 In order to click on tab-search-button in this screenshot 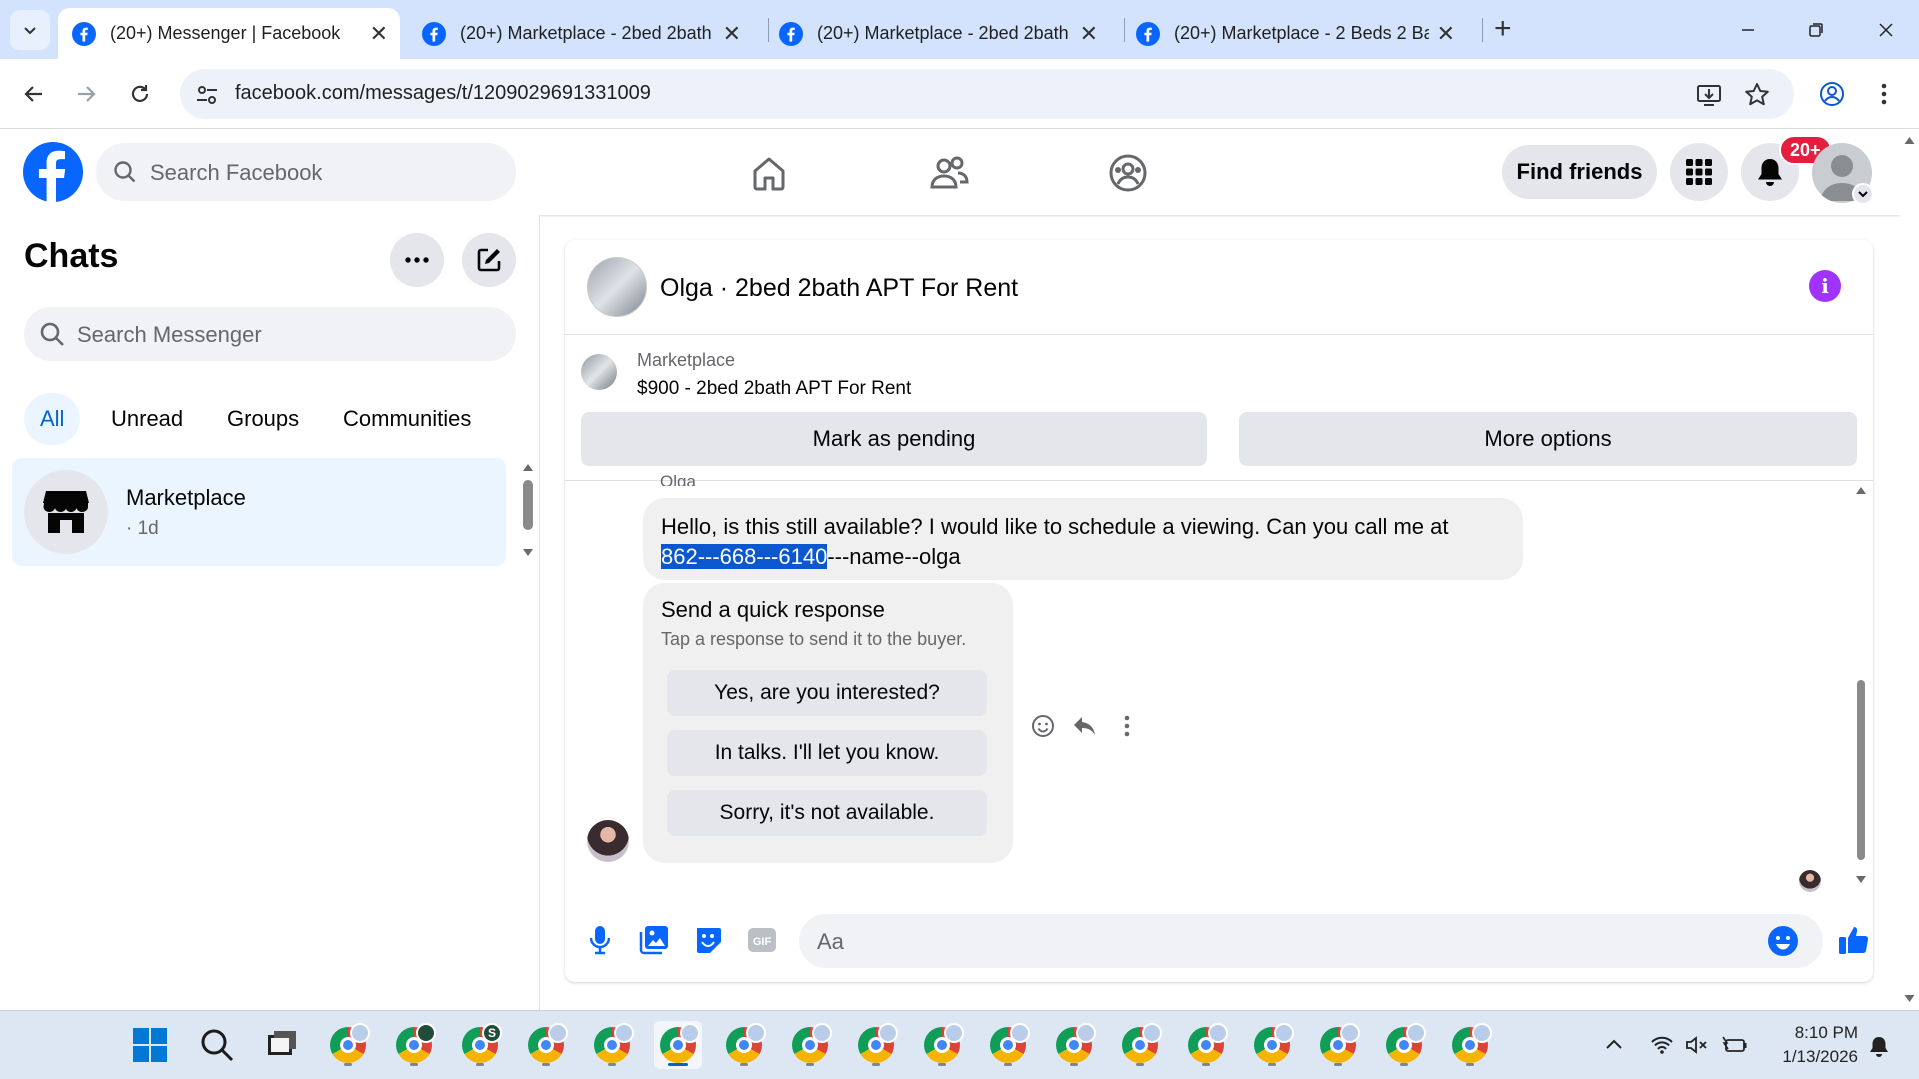, I will do `click(30, 30)`.